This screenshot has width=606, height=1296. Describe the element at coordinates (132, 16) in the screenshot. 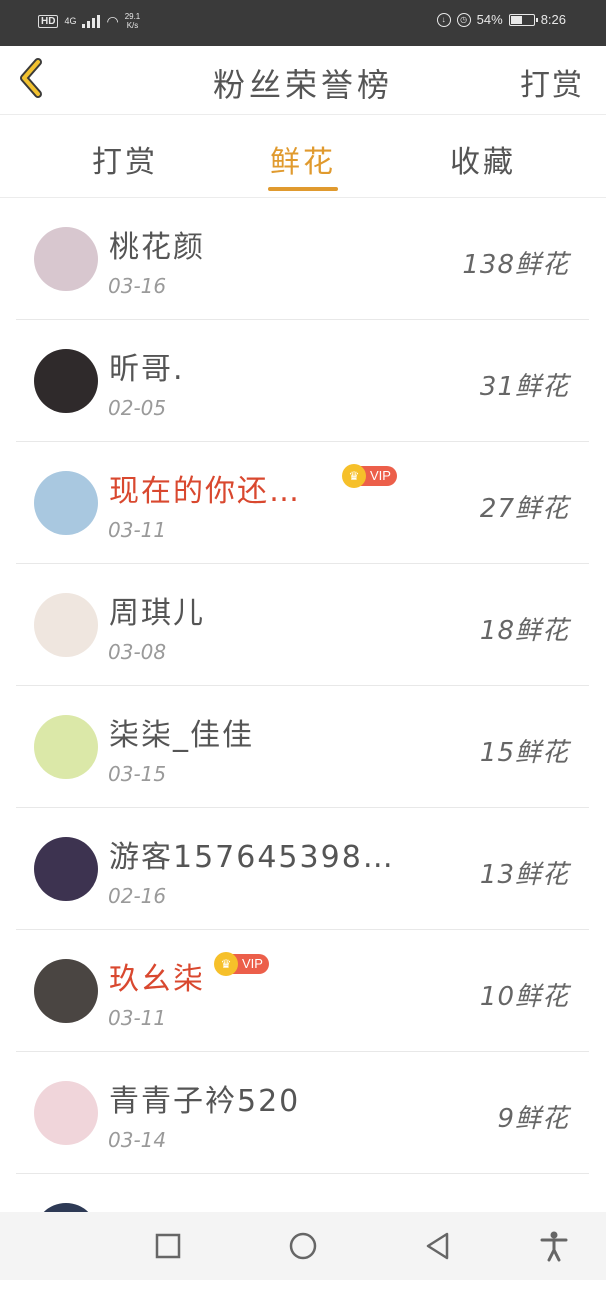

I see `speed-value: 29.1` at that location.